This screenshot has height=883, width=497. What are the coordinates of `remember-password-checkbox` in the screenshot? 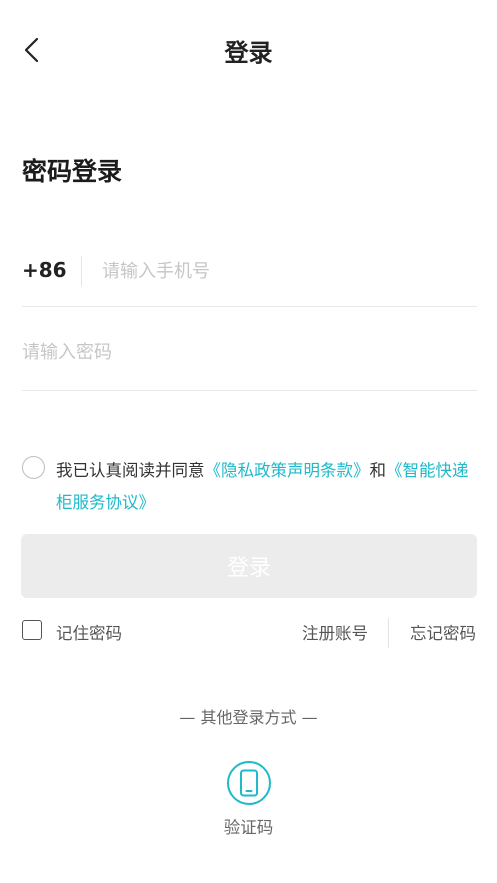 It's located at (32, 630).